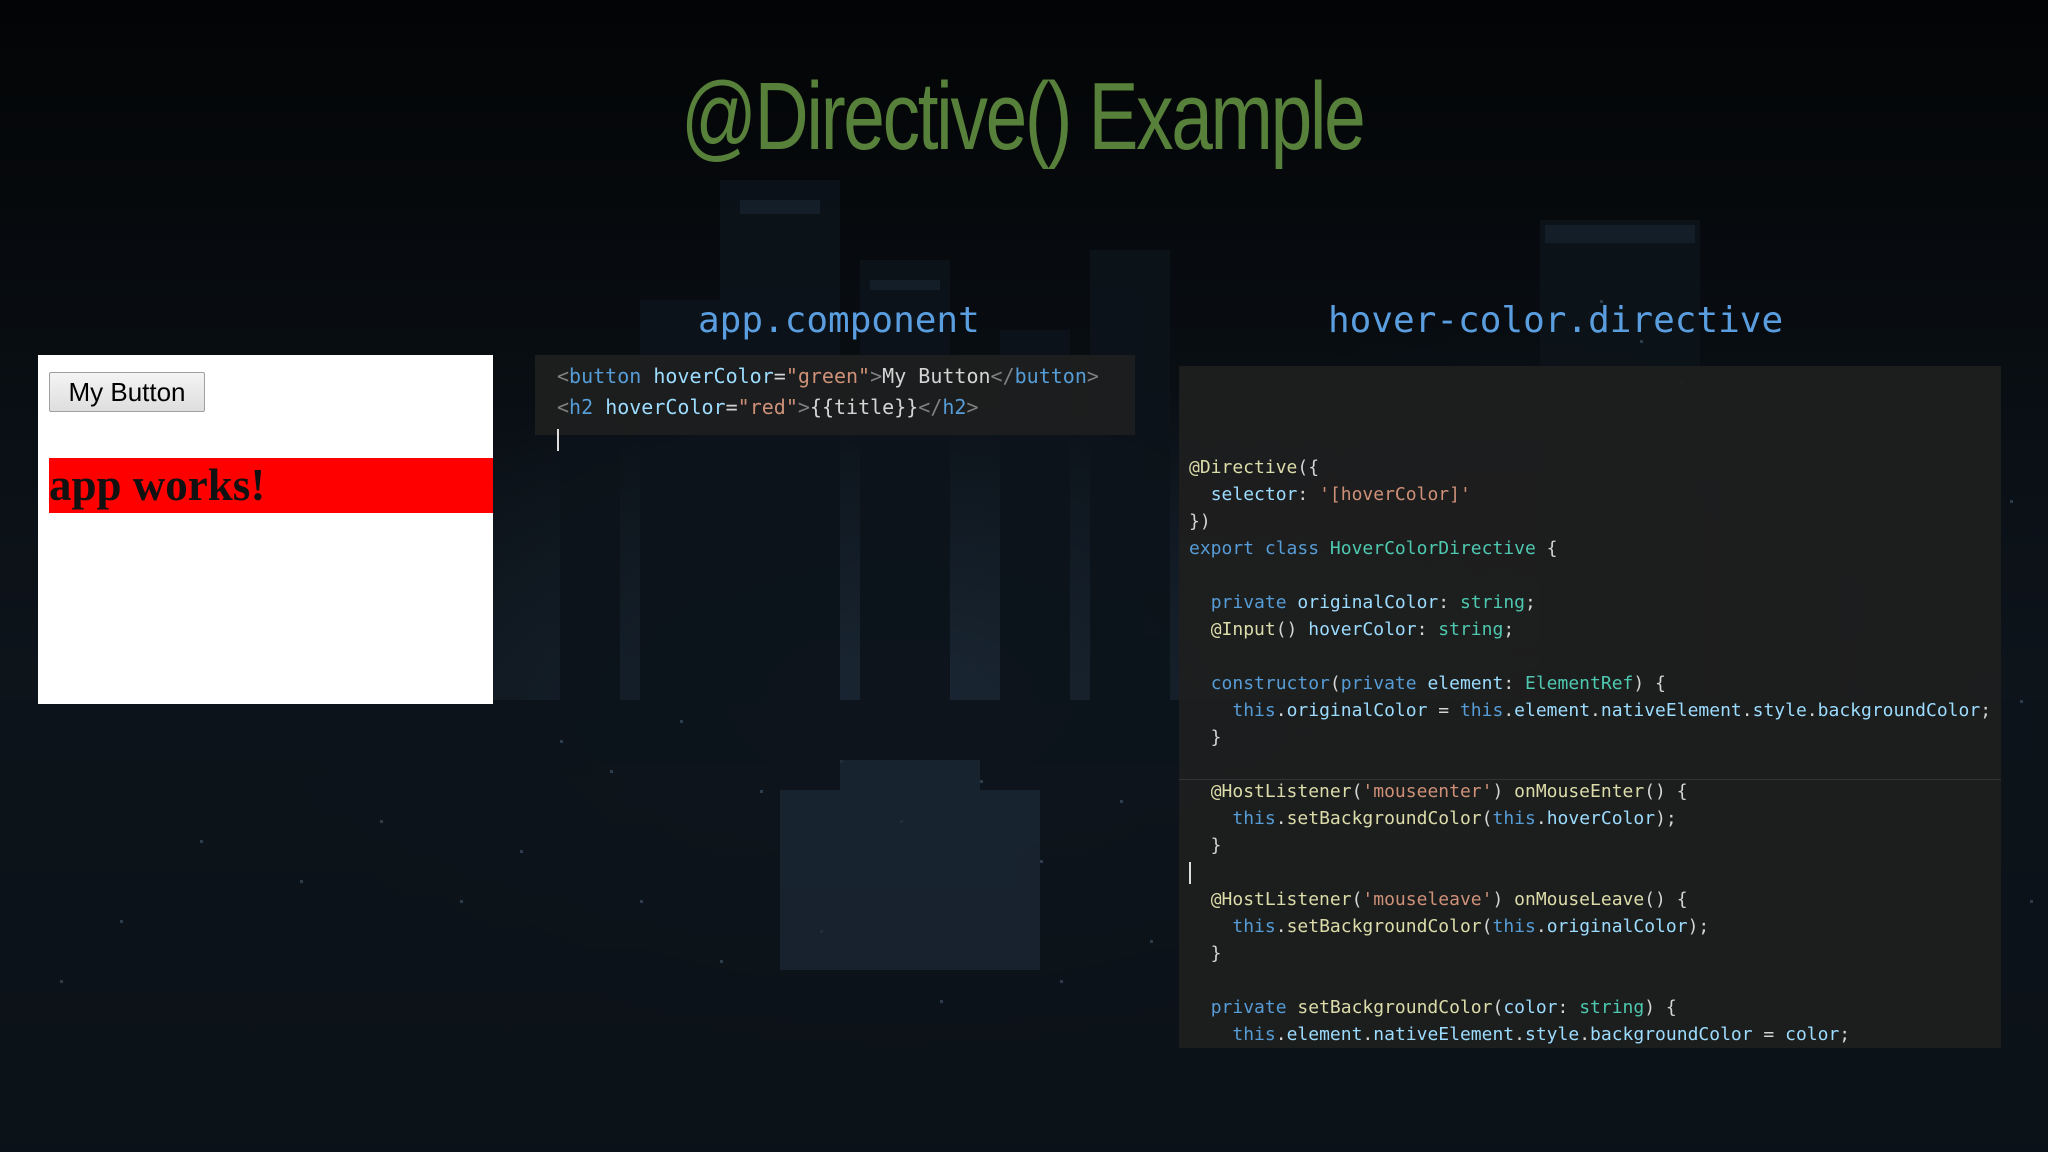  I want to click on code-token: 'mouseleave', so click(1427, 899).